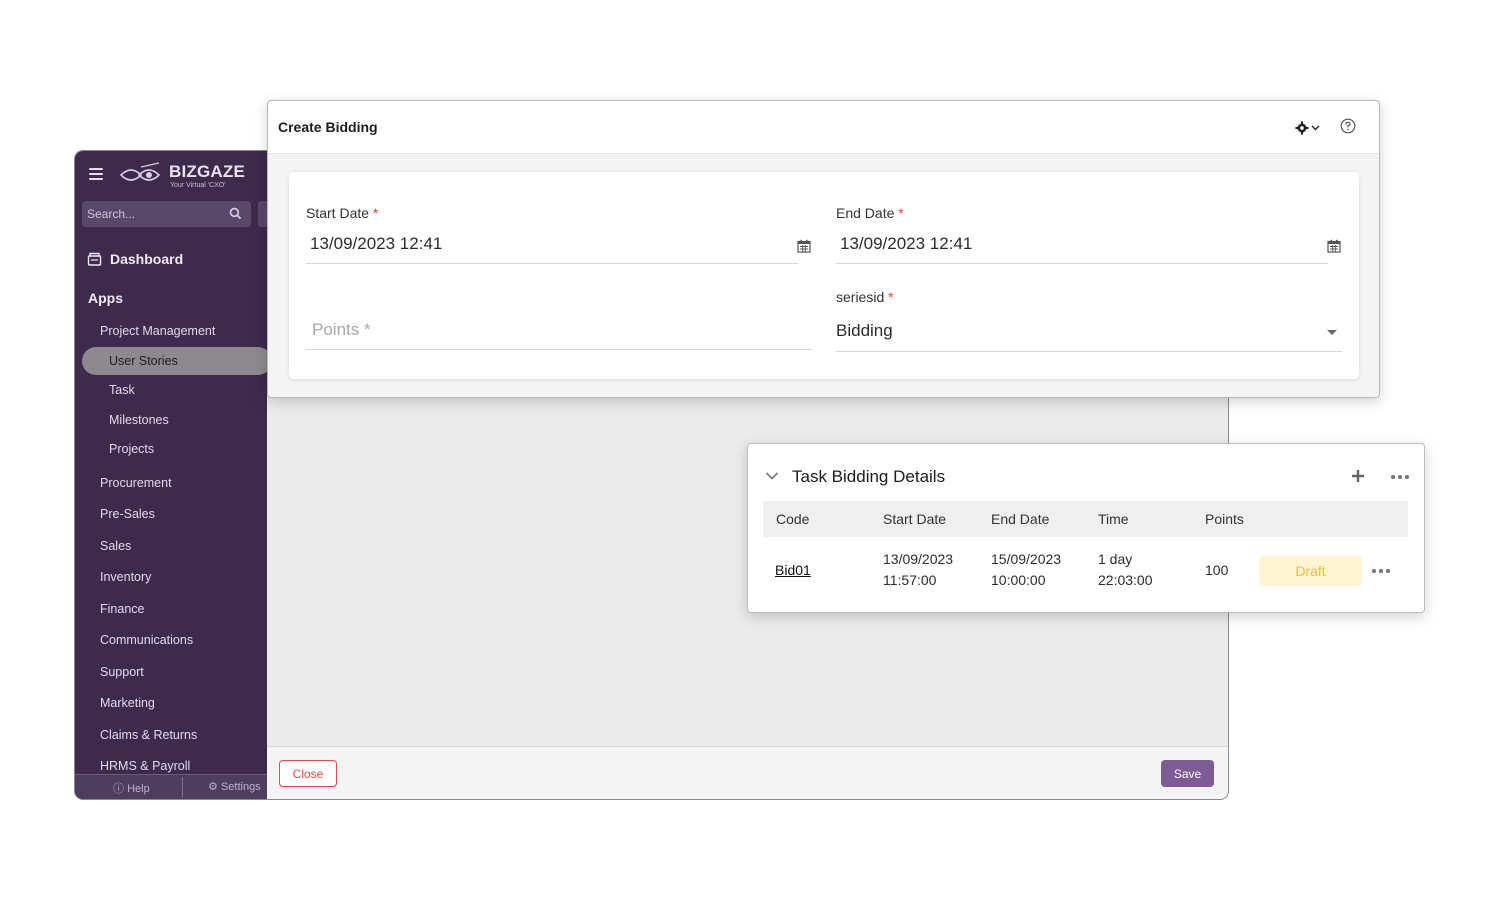  Describe the element at coordinates (1400, 477) in the screenshot. I see `more-options-icon` at that location.